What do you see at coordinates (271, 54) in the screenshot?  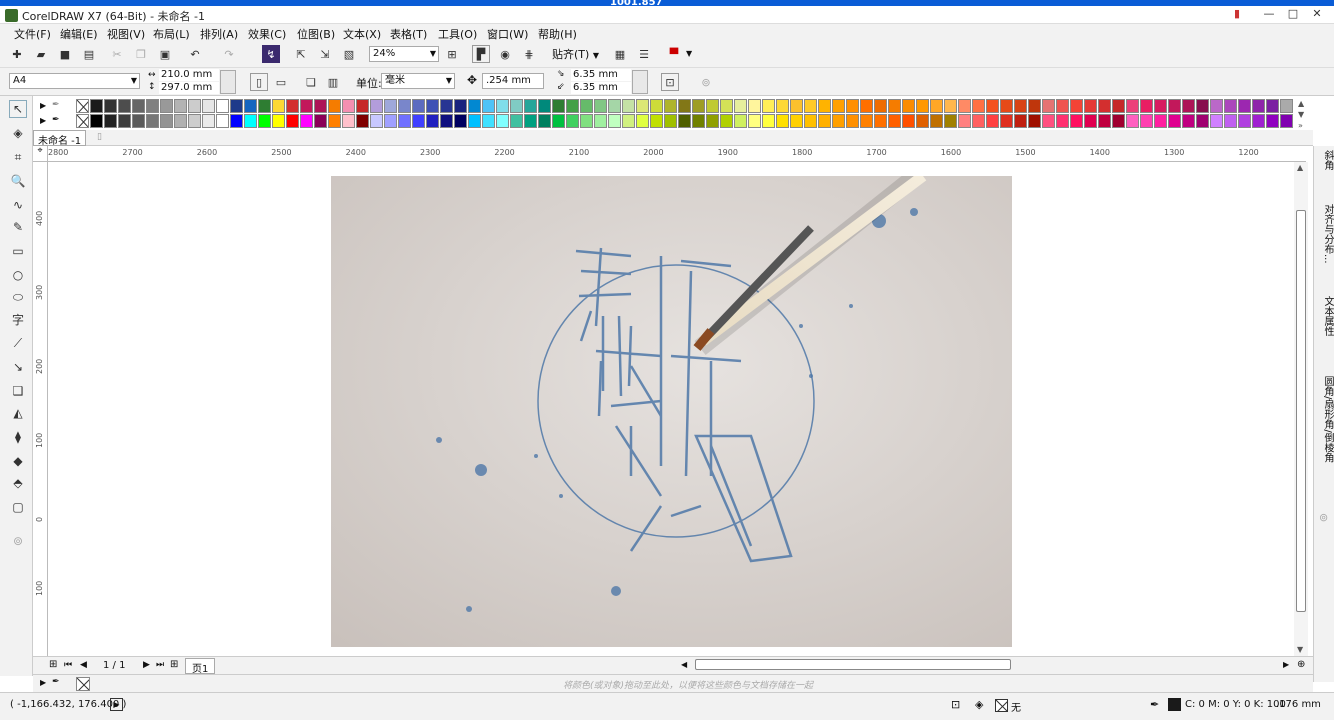 I see `search-content-icon: ↯` at bounding box center [271, 54].